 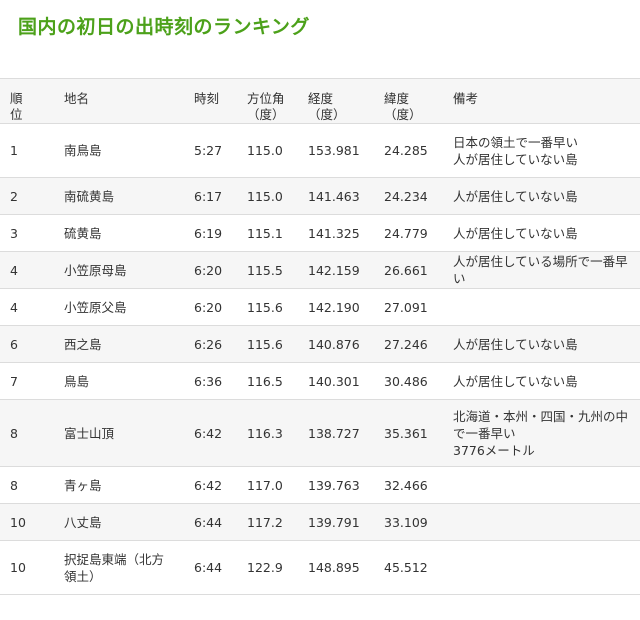 I want to click on header-azimuth: 方位角 （度）, so click(x=271, y=101).